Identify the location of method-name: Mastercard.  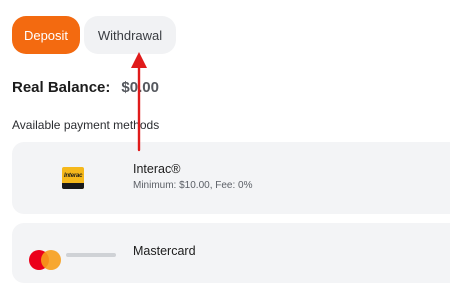
(164, 251).